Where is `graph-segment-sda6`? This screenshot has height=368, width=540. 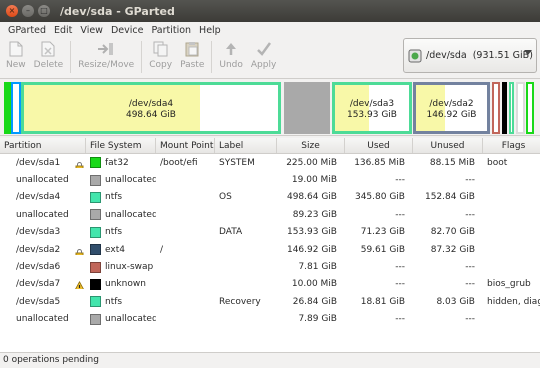
graph-segment-sda6 is located at coordinates (496, 108).